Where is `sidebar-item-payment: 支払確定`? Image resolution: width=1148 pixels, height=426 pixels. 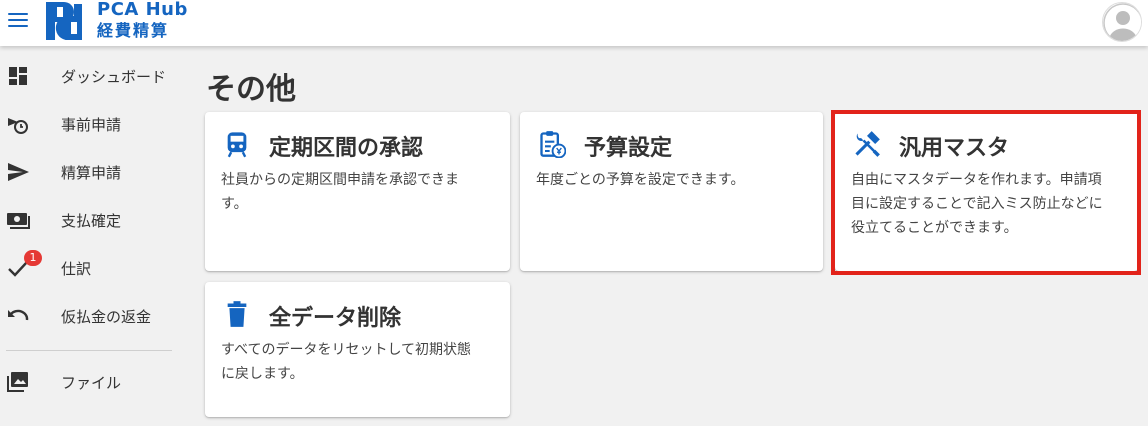
sidebar-item-payment: 支払確定 is located at coordinates (94, 220).